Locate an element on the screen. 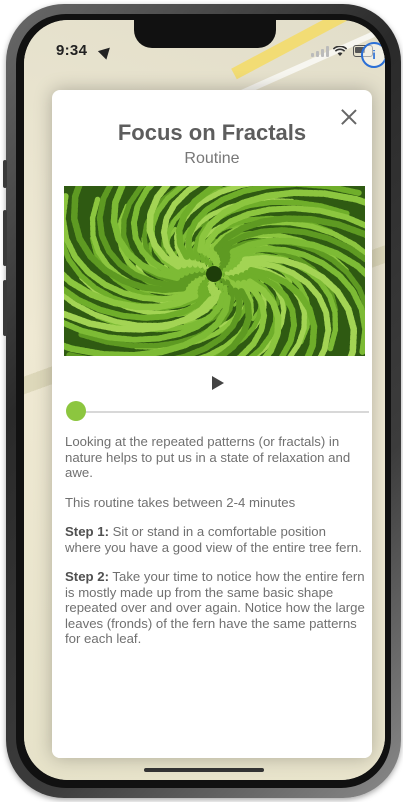  volume-down-button is located at coordinates (5, 308).